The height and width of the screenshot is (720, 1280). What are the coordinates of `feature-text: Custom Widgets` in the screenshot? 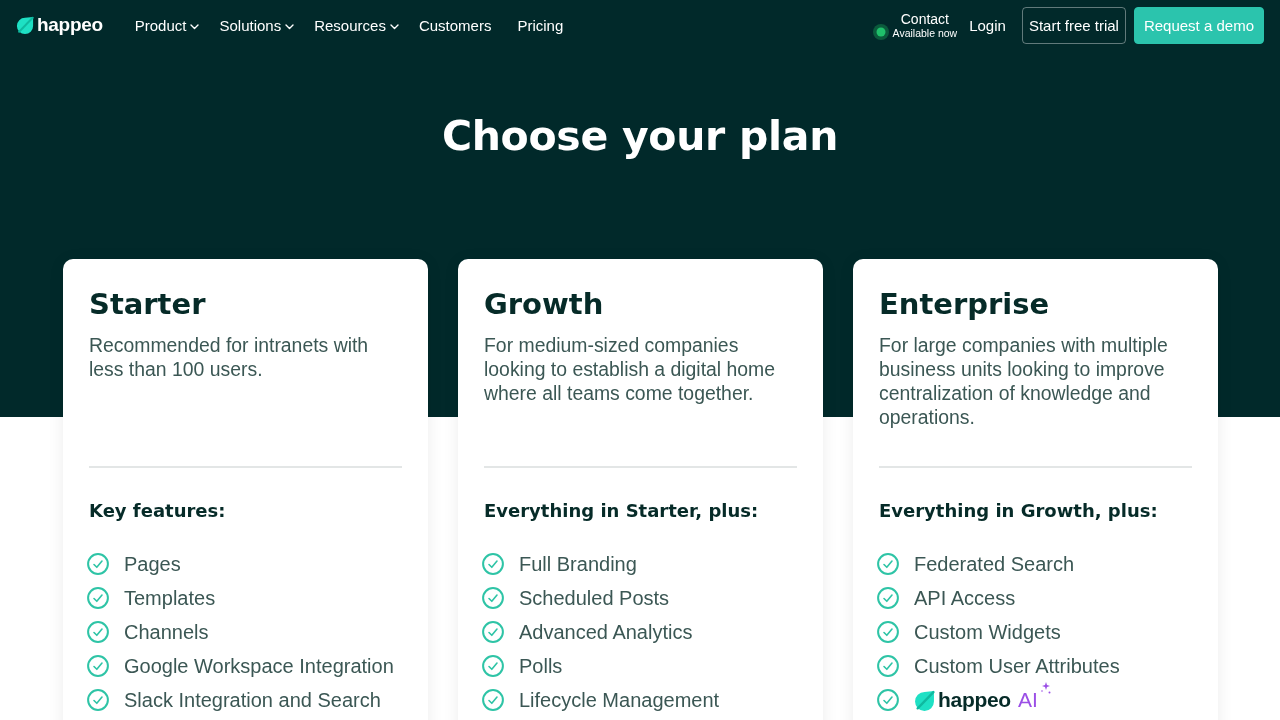 It's located at (987, 632).